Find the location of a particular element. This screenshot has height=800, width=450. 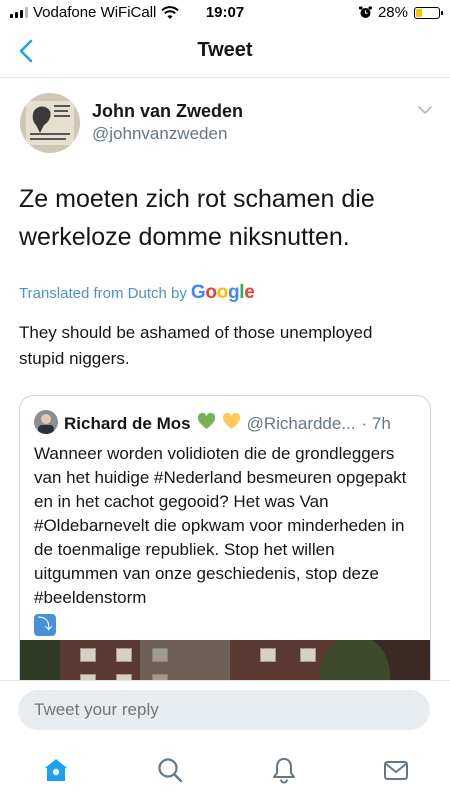

reply-bar is located at coordinates (225, 706).